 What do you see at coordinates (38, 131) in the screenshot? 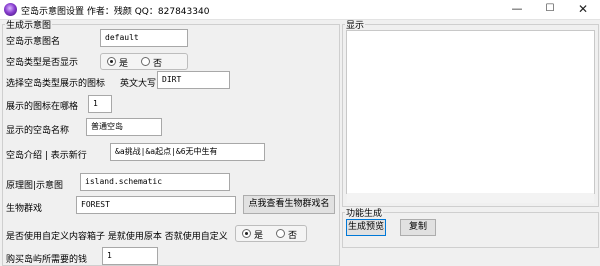
I see `island-name-label: 显示的空岛名称` at bounding box center [38, 131].